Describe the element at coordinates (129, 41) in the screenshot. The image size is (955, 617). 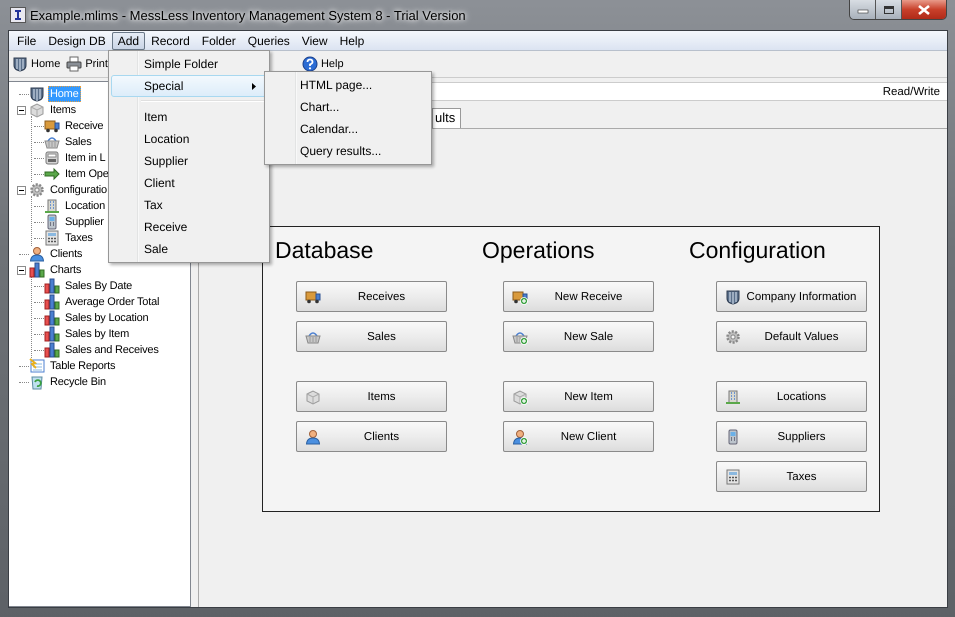
I see `menu-item: Add` at that location.